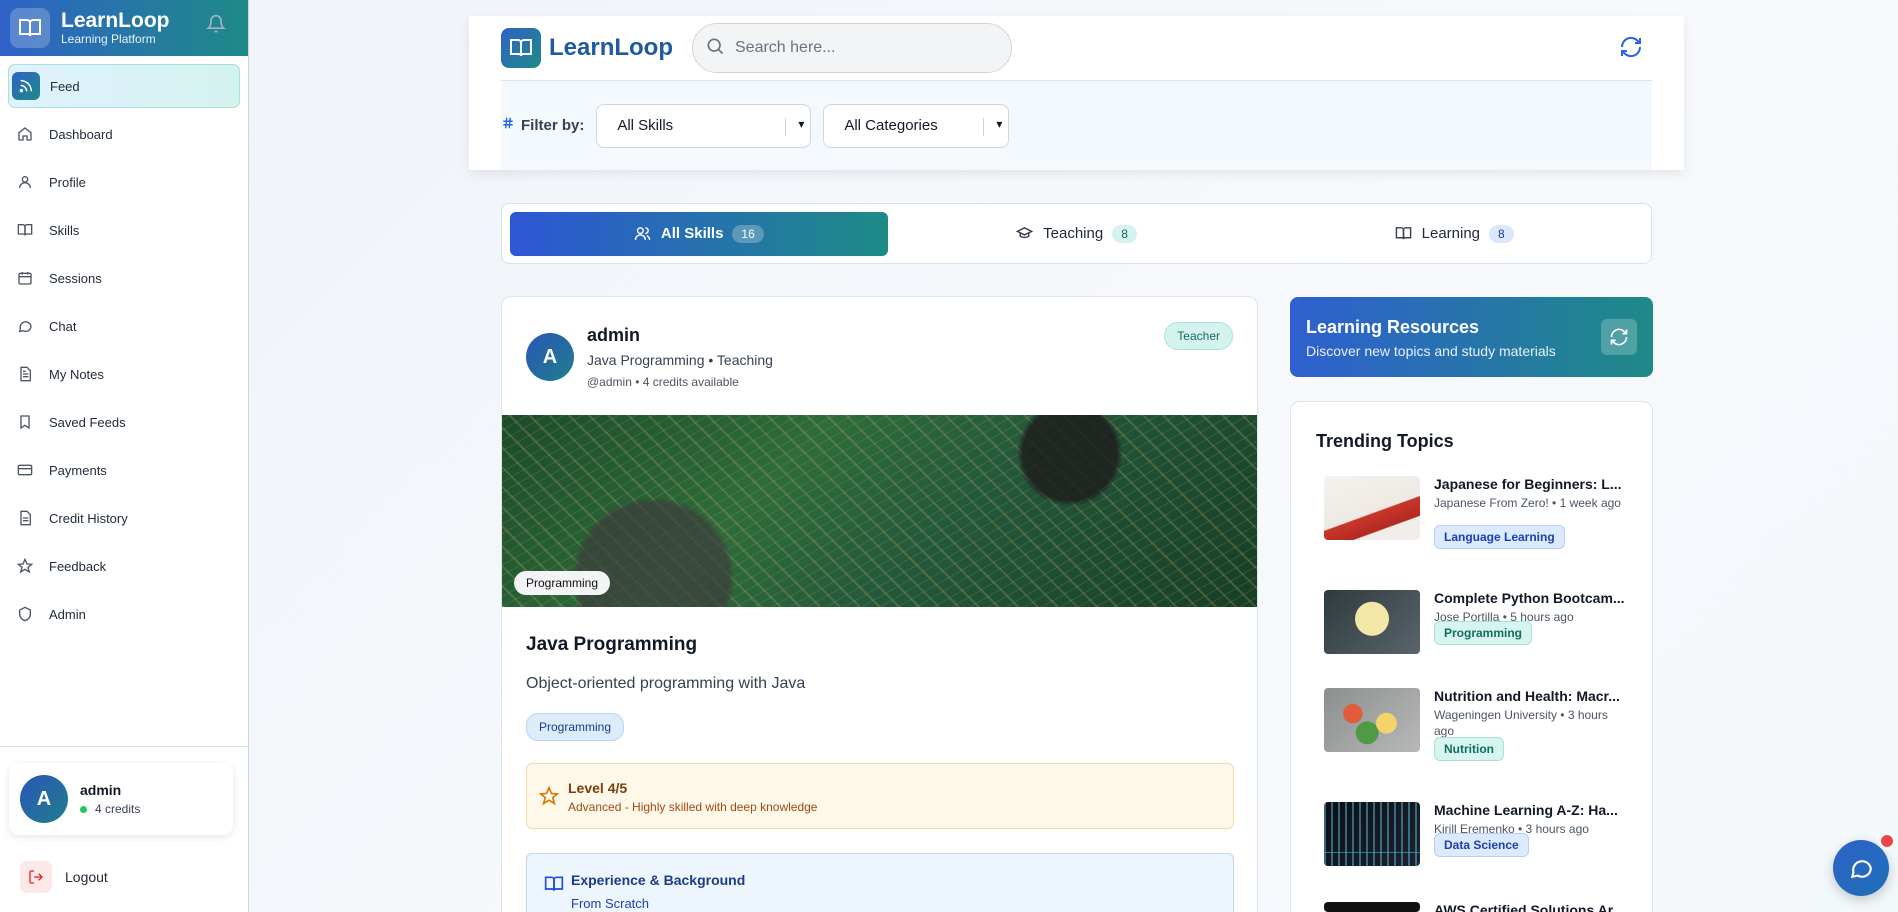 Image resolution: width=1898 pixels, height=912 pixels. What do you see at coordinates (715, 48) in the screenshot?
I see `search-icon` at bounding box center [715, 48].